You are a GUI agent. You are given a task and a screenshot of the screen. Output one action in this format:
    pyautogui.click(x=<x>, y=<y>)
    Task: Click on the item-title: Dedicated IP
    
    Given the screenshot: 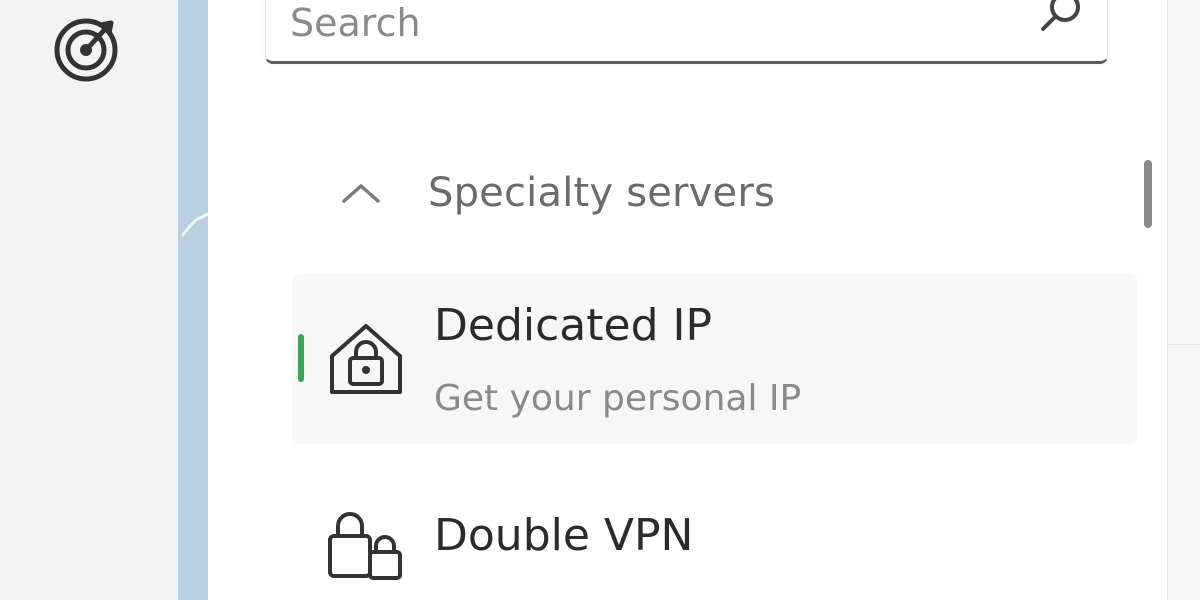 What is the action you would take?
    pyautogui.click(x=573, y=325)
    